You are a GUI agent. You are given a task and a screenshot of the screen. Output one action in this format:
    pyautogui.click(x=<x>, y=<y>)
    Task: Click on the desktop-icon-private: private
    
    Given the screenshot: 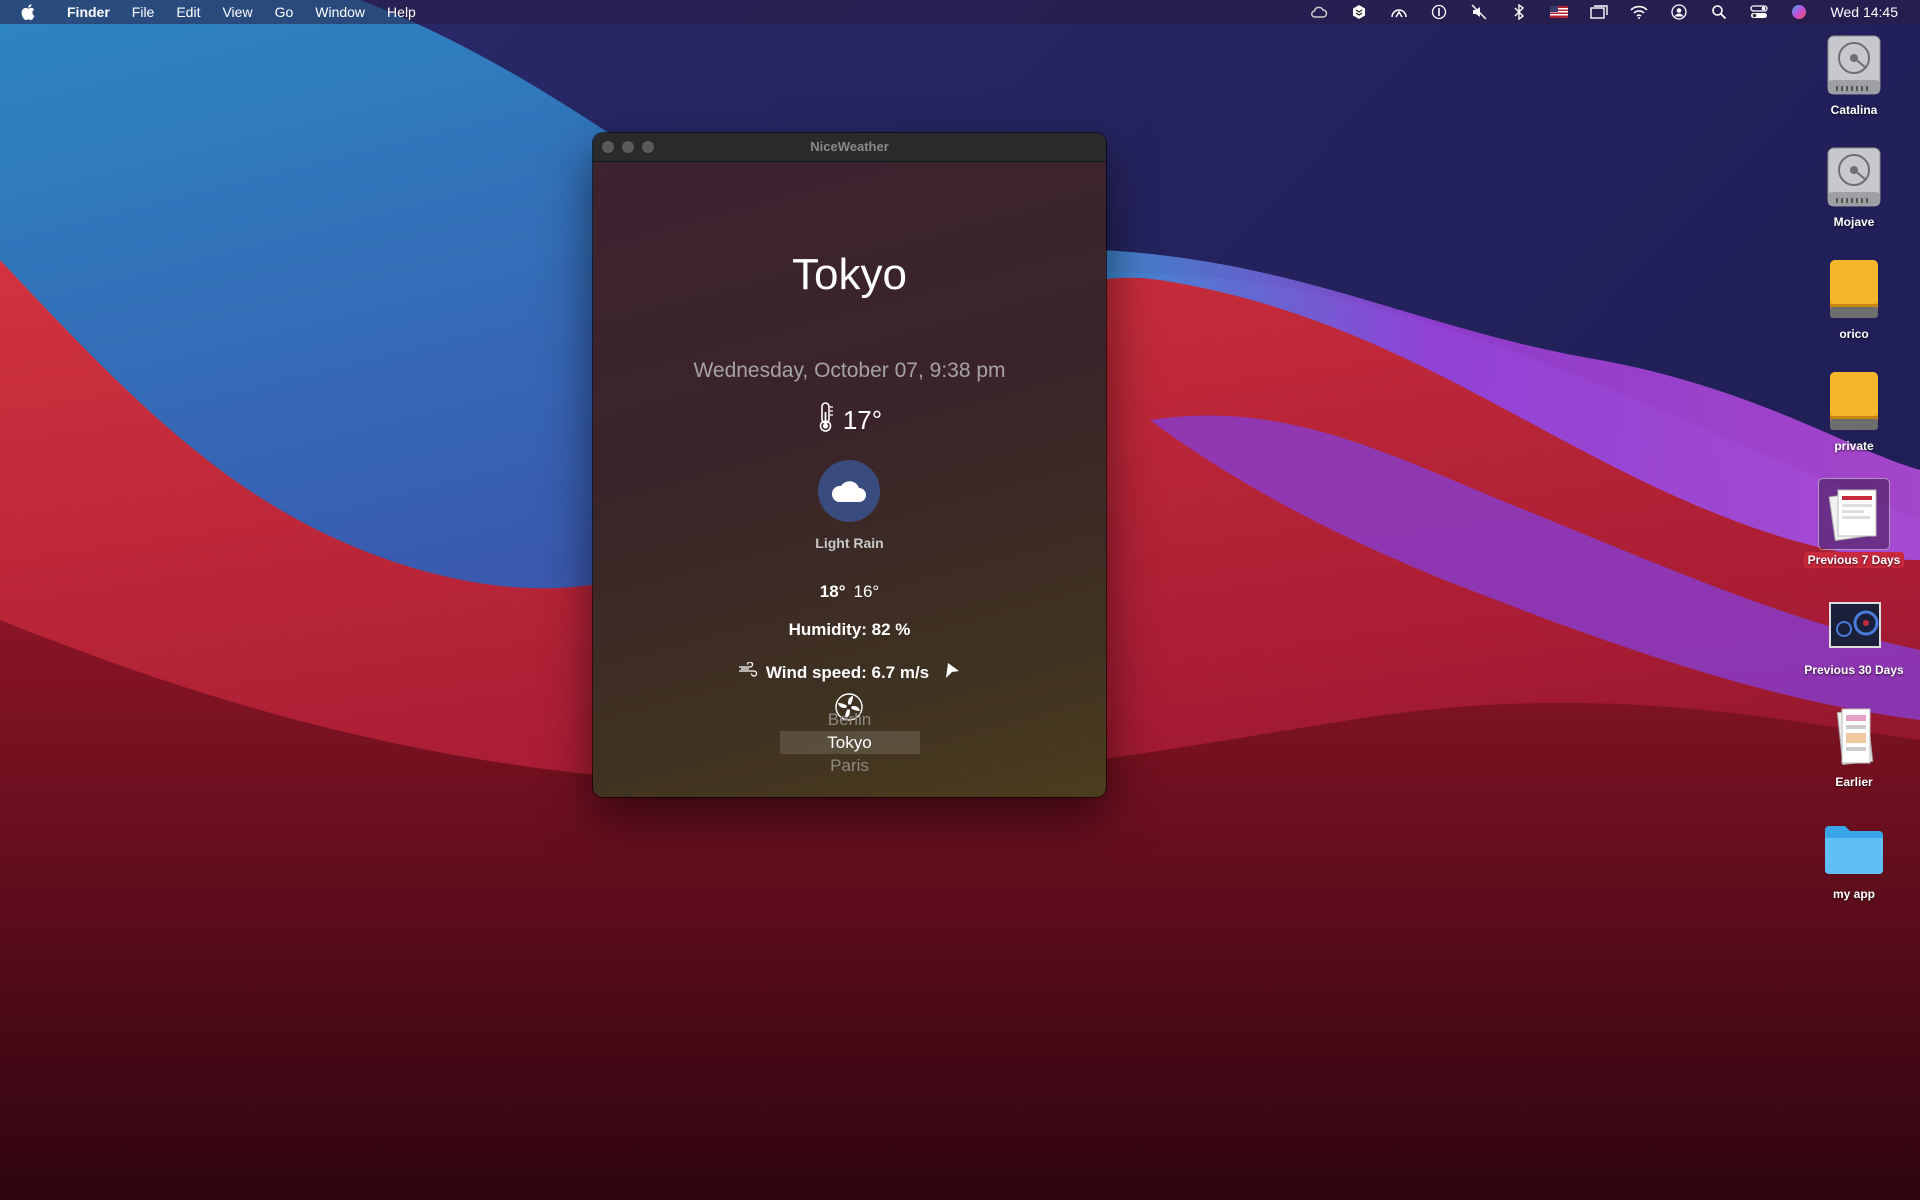 What is the action you would take?
    pyautogui.click(x=1854, y=410)
    